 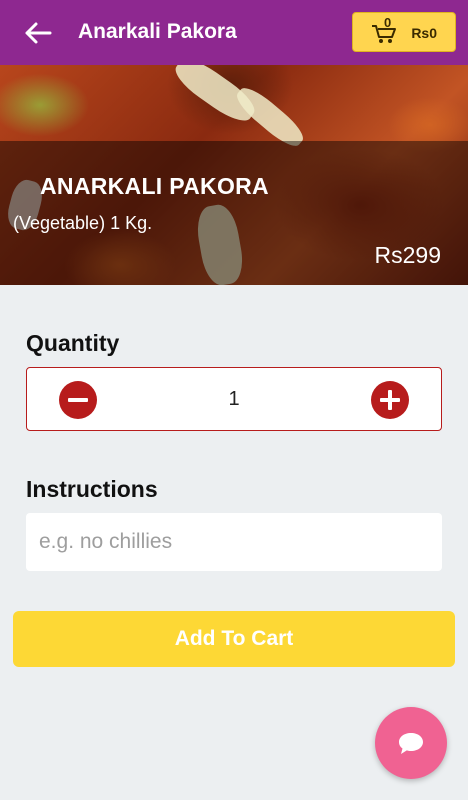 I want to click on back-button, so click(x=38, y=33).